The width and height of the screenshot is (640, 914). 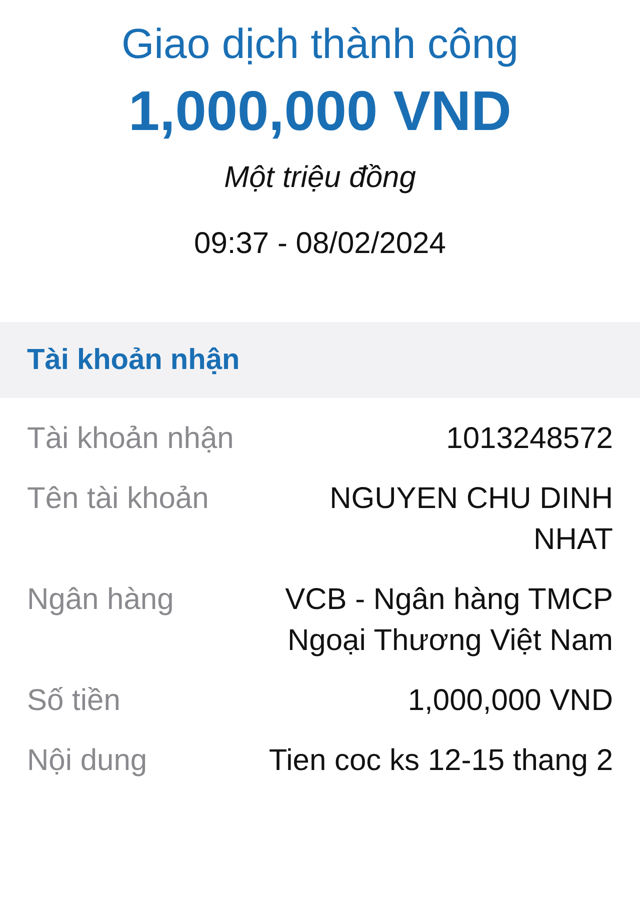 I want to click on amount: 1,000,000 VND, so click(x=320, y=111).